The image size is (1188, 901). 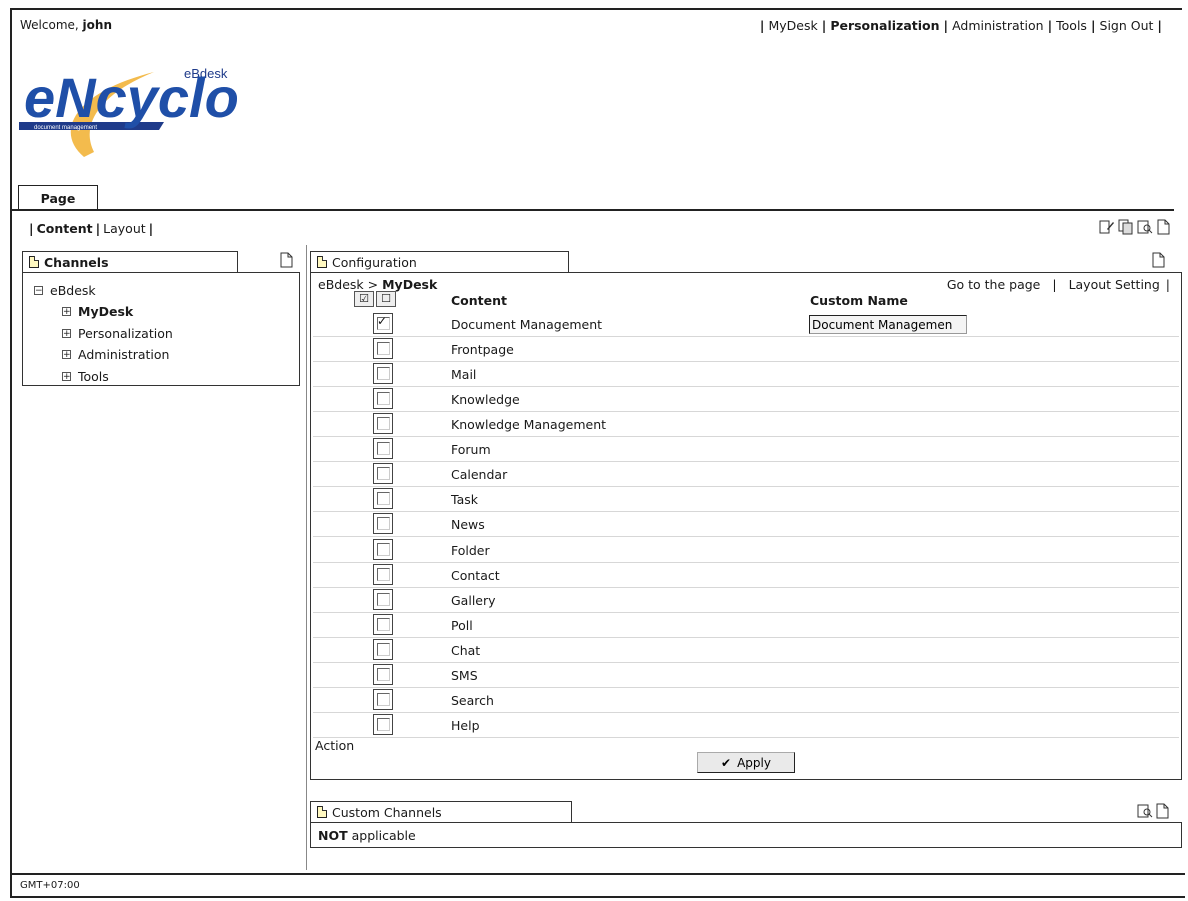 What do you see at coordinates (464, 500) in the screenshot?
I see `row-label: Task` at bounding box center [464, 500].